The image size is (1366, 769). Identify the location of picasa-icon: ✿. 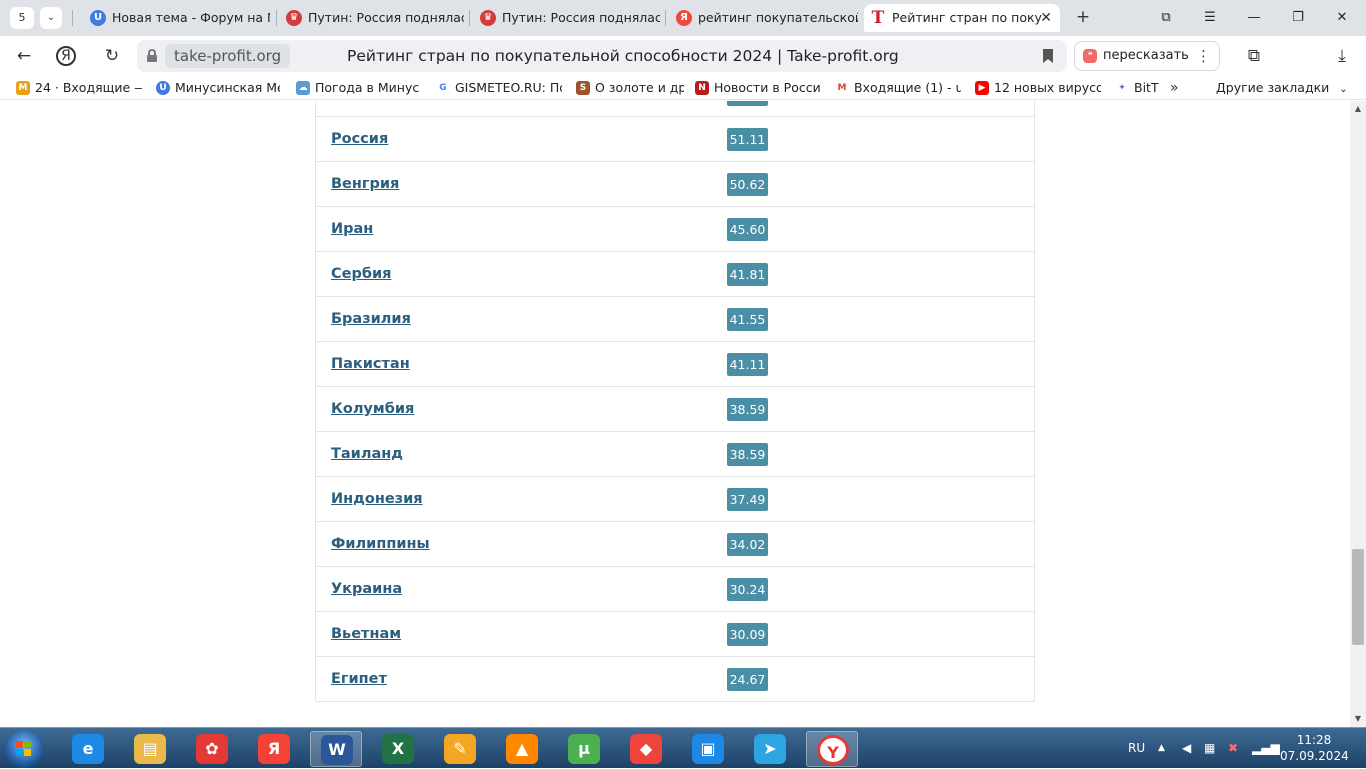
(212, 749).